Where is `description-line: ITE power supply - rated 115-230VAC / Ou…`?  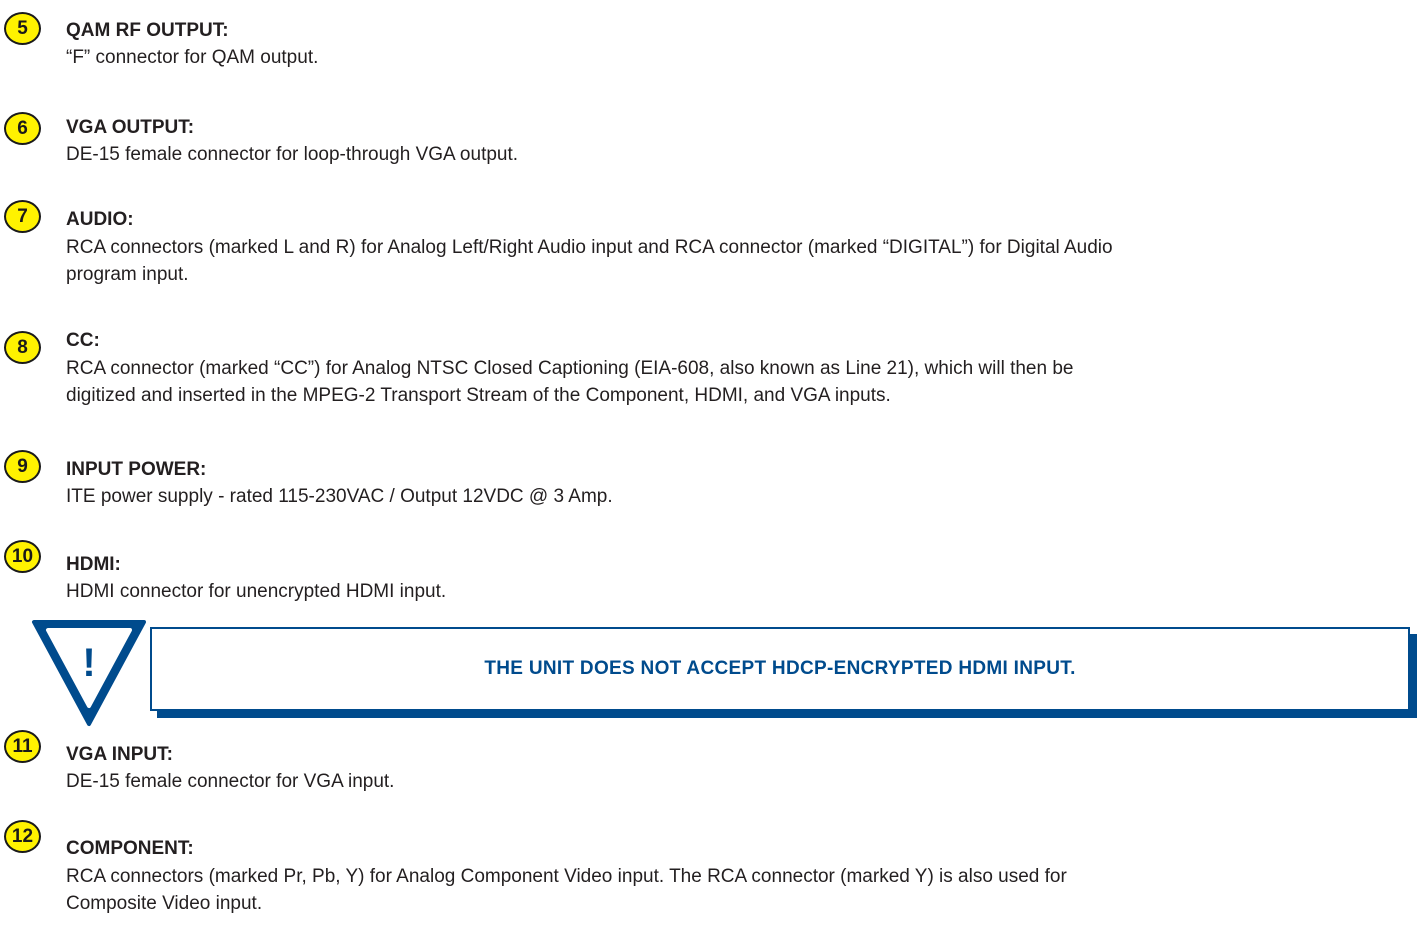
description-line: ITE power supply - rated 115-230VAC / Ou… is located at coordinates (339, 496).